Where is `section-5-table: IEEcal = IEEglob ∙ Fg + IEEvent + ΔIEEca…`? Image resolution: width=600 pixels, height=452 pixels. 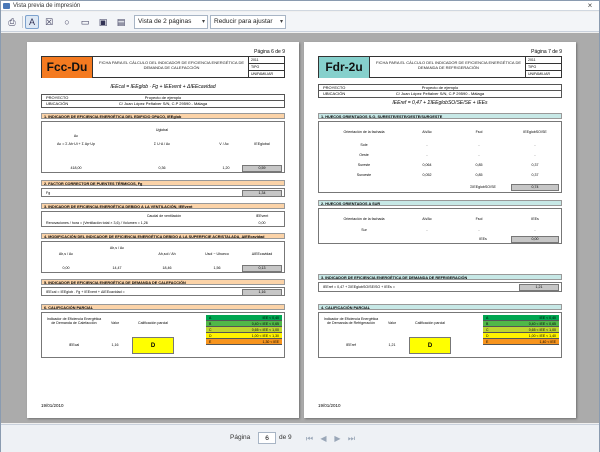 section-5-table: IEEcal = IEEglob ∙ Fg + IEEvent + ΔIEEca… is located at coordinates (163, 291).